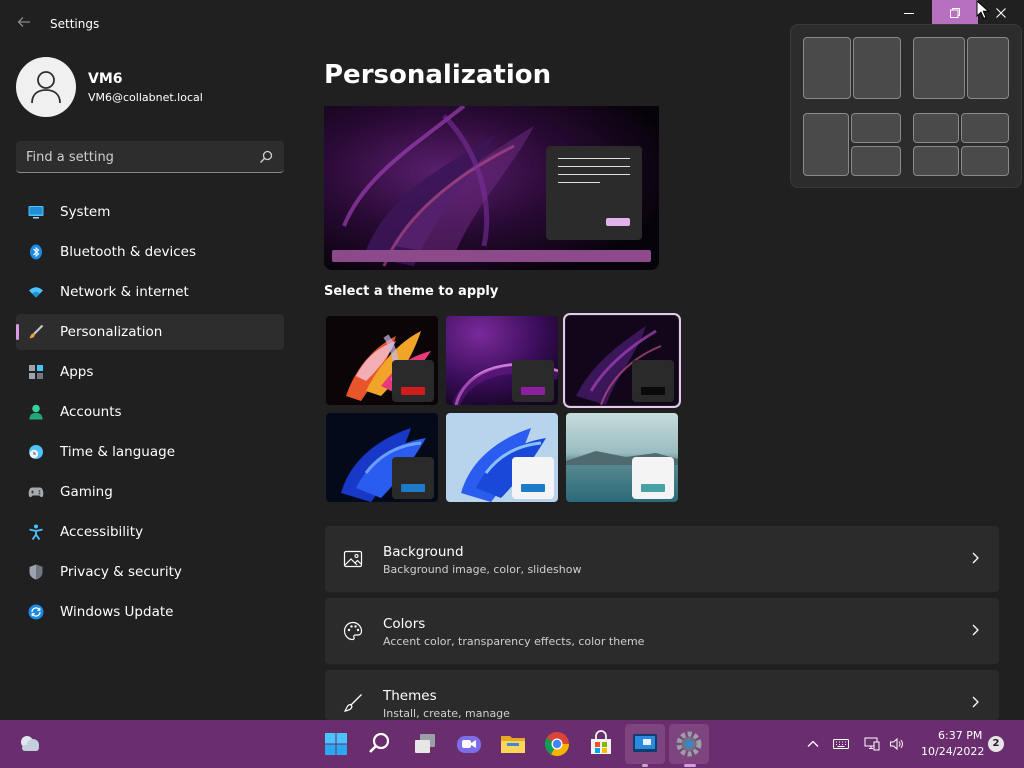 Image resolution: width=1024 pixels, height=768 pixels. Describe the element at coordinates (117, 612) in the screenshot. I see `sidebar-item-label: Windows Update` at that location.